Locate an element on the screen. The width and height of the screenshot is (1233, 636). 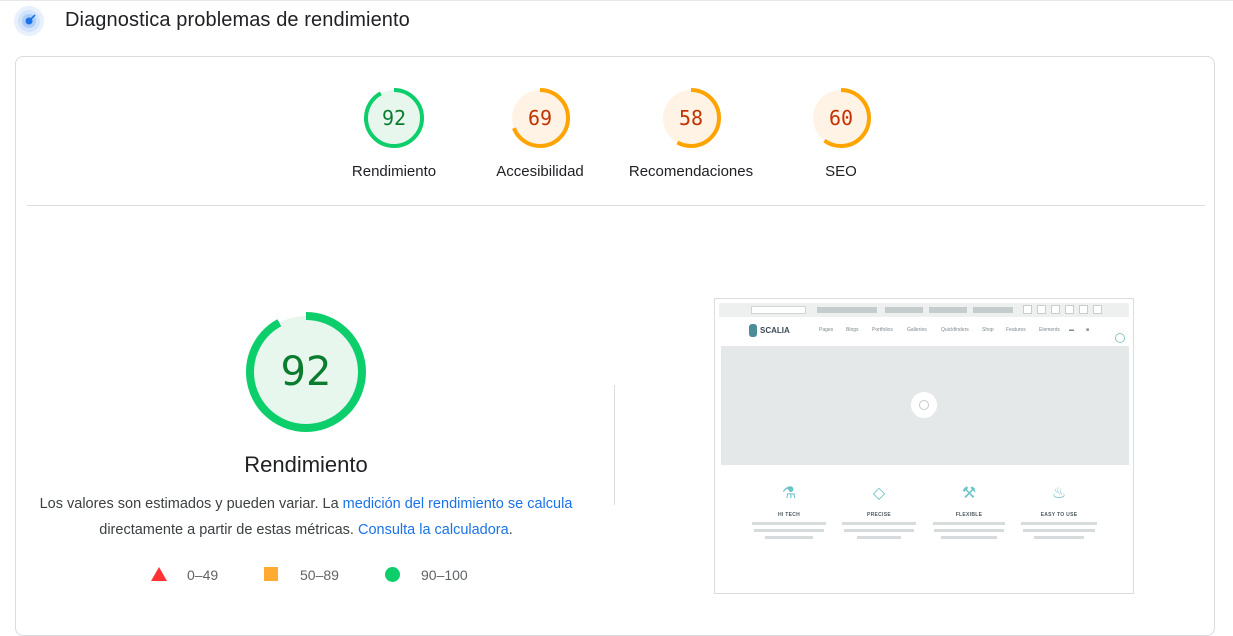
performance-score: 92 is located at coordinates (306, 372).